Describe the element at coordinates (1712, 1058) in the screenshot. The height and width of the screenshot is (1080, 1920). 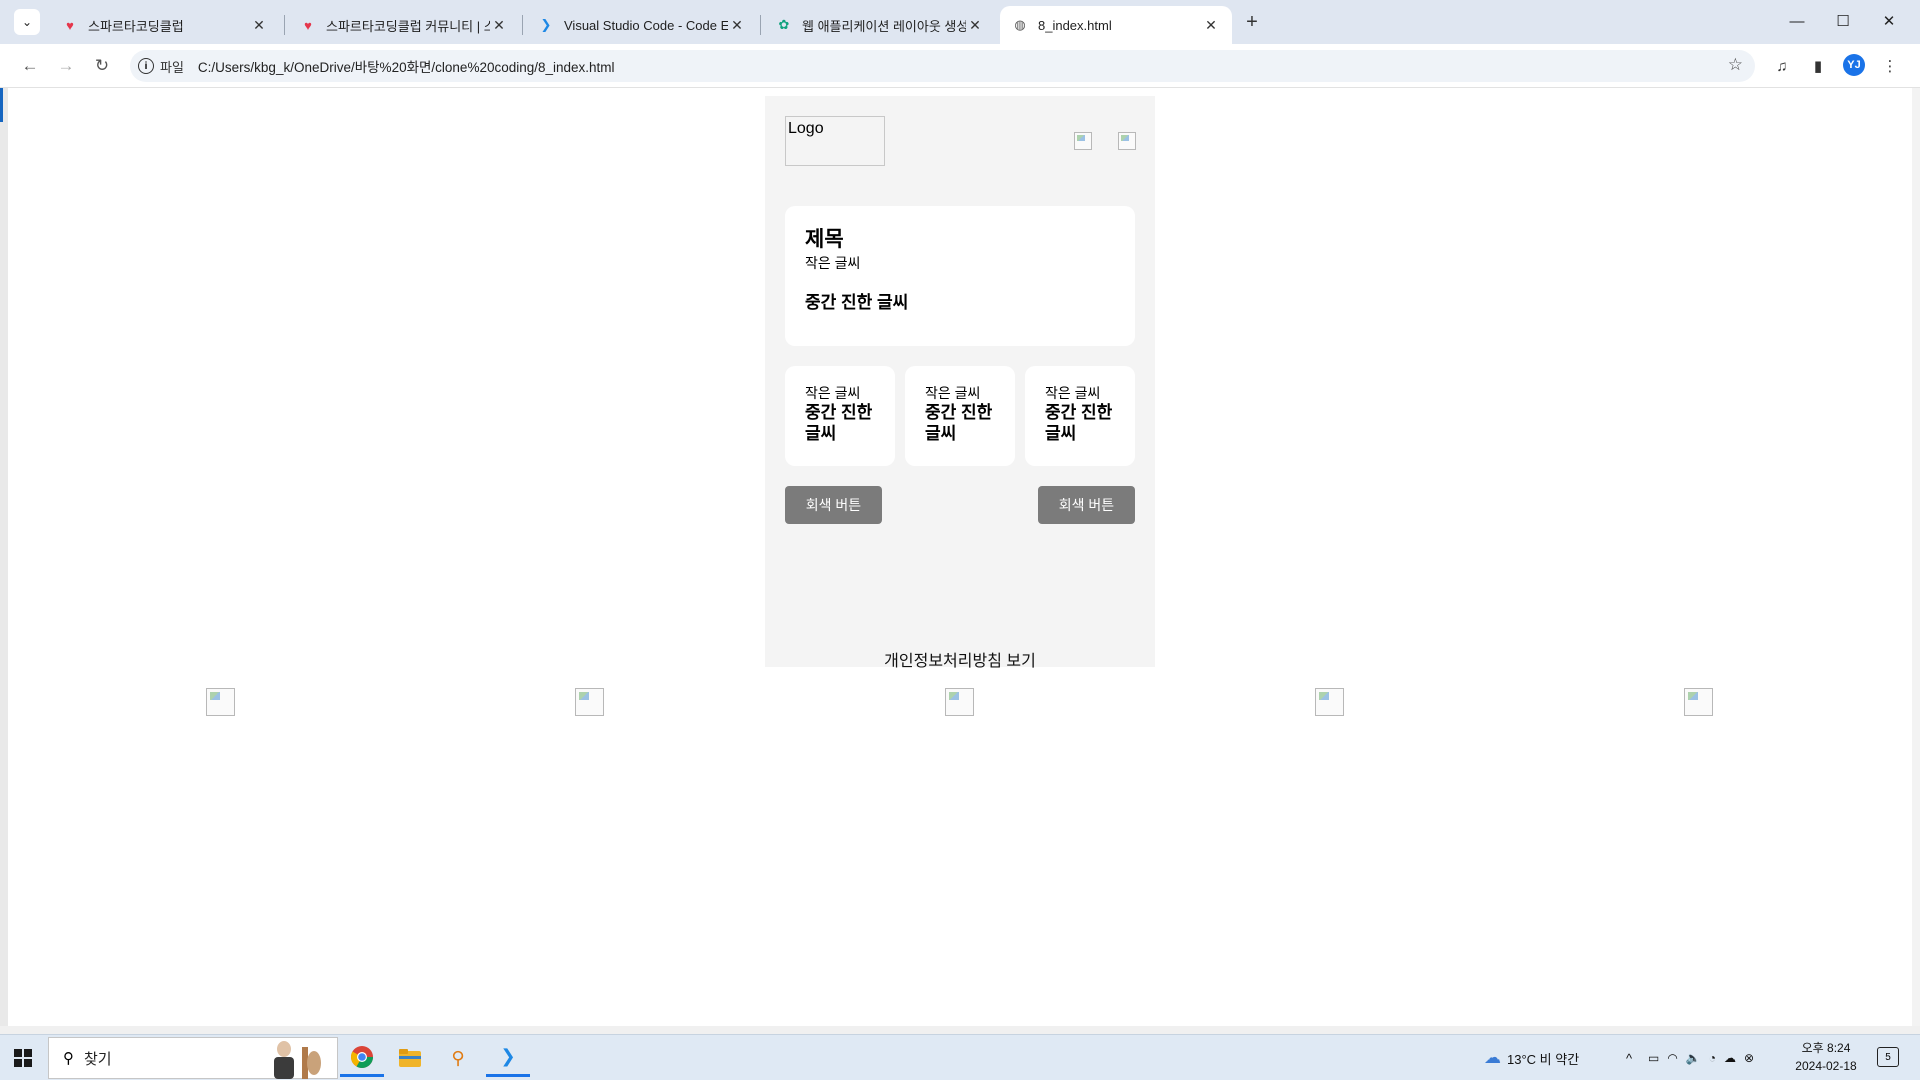
I see `network-icon: ◔` at that location.